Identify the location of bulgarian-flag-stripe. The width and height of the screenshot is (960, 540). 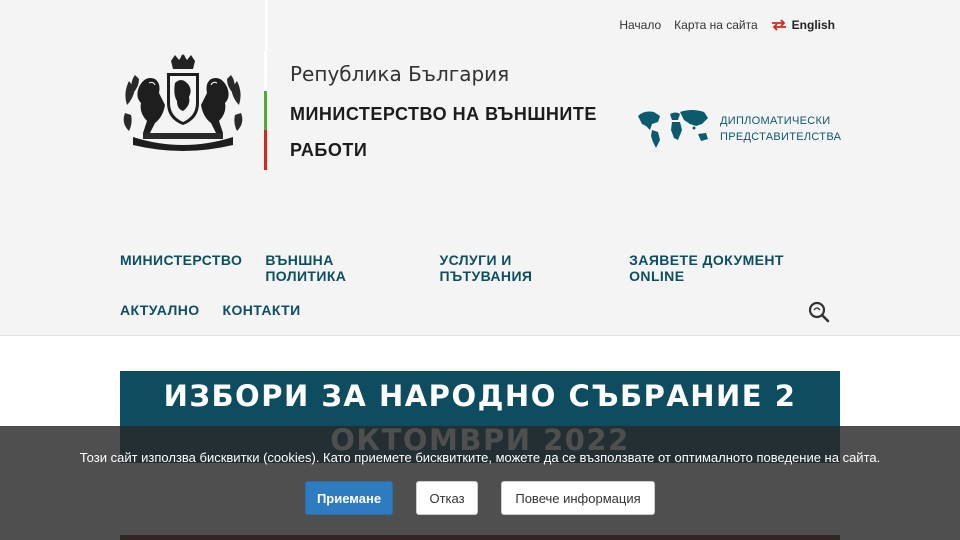
(265, 110).